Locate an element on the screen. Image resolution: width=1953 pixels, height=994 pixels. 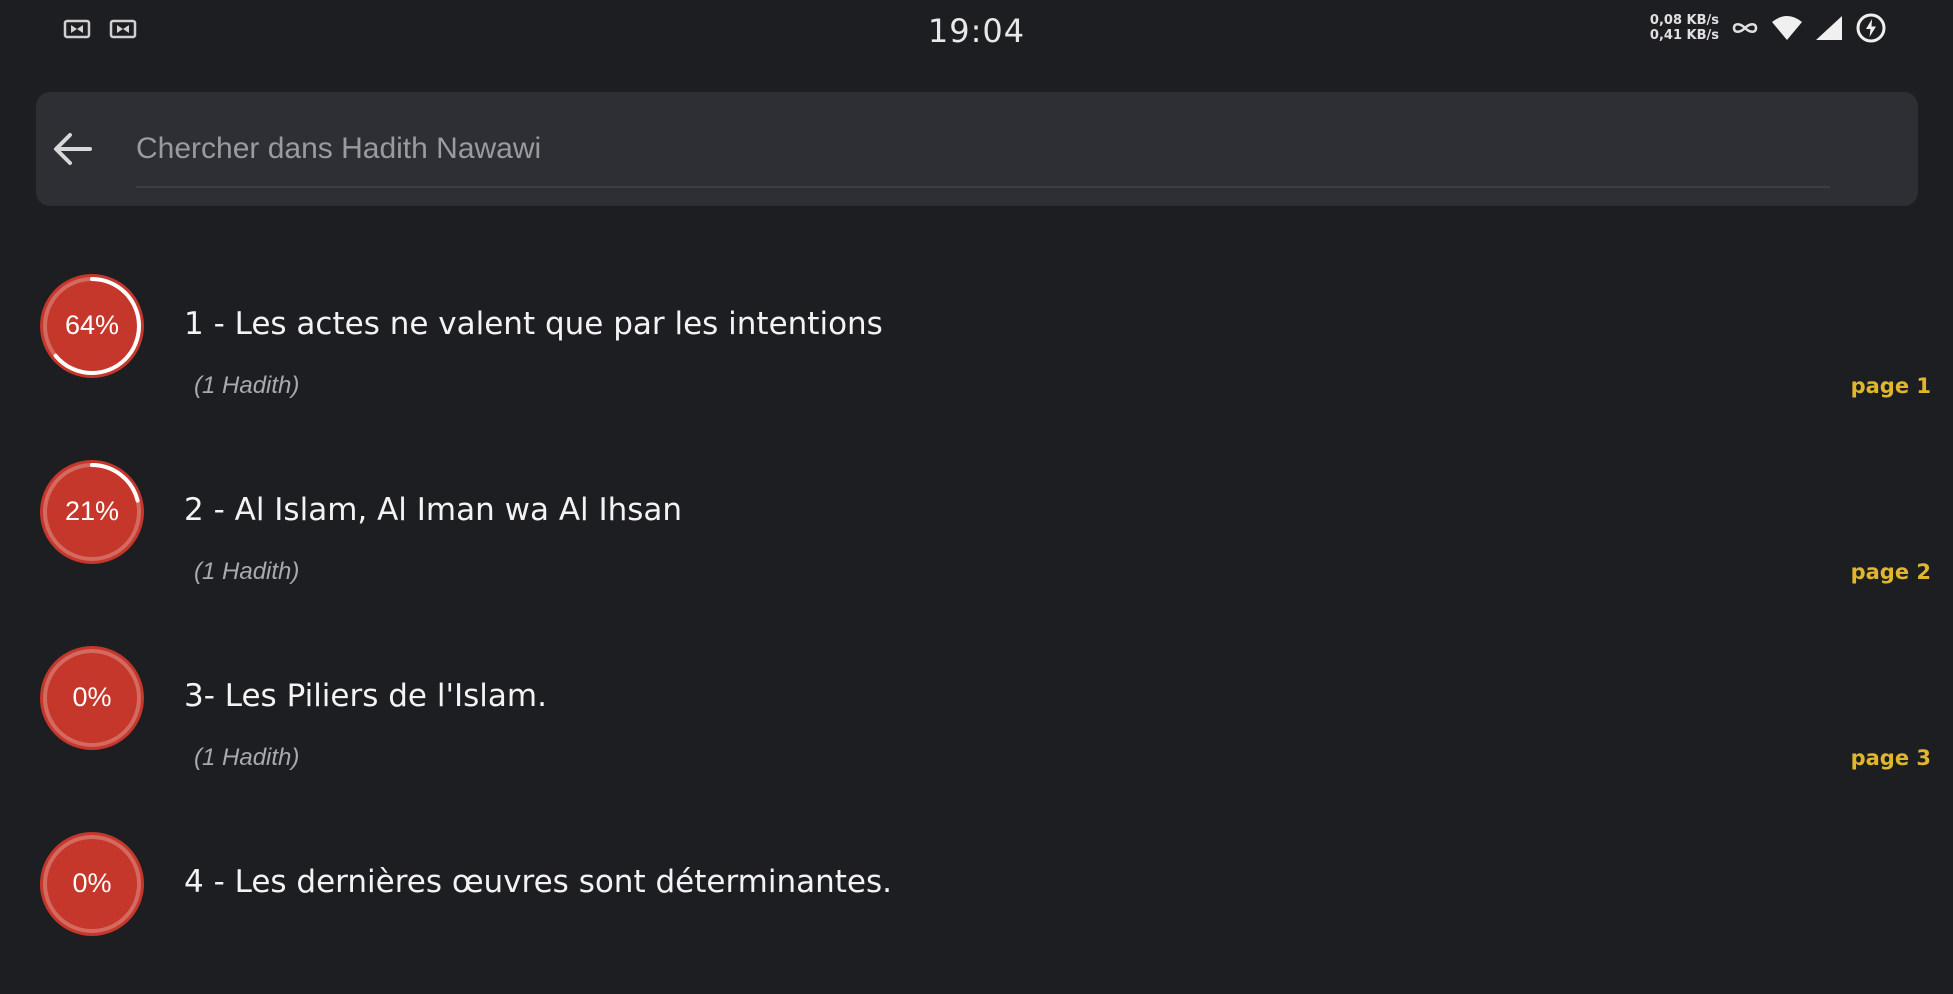
battery-icon is located at coordinates (1871, 28).